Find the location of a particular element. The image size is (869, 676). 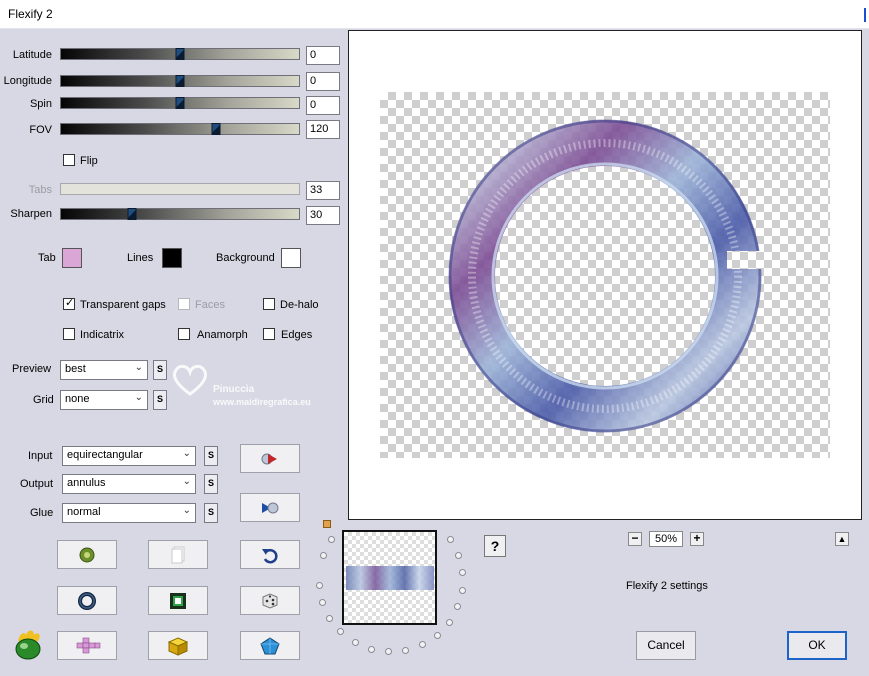

page-icon is located at coordinates (178, 554).